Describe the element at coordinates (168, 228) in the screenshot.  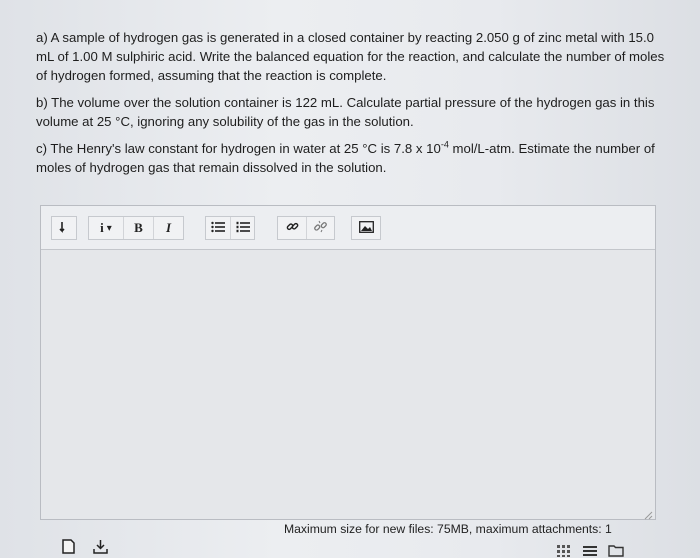
I see `italic-button: I` at that location.